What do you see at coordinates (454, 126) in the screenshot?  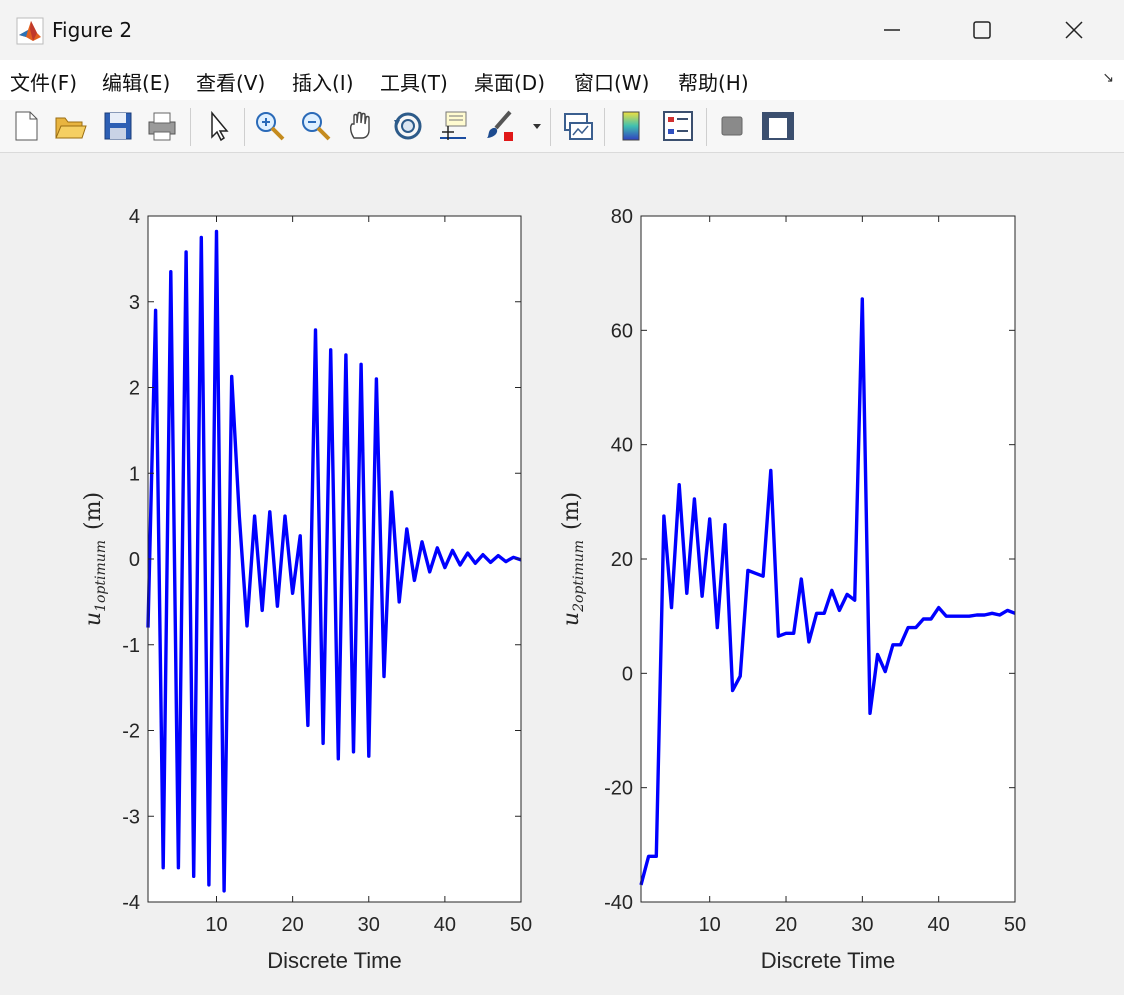 I see `data-cursor-icon` at bounding box center [454, 126].